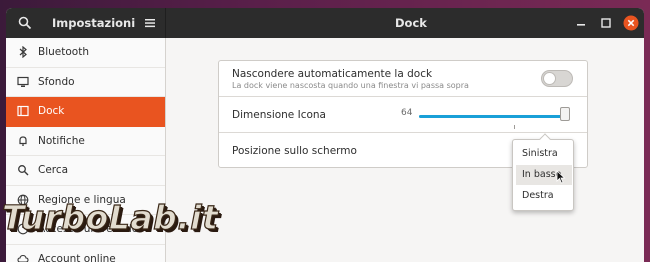  Describe the element at coordinates (110, 217) in the screenshot. I see `watermark-logo: TurboLab.it` at that location.